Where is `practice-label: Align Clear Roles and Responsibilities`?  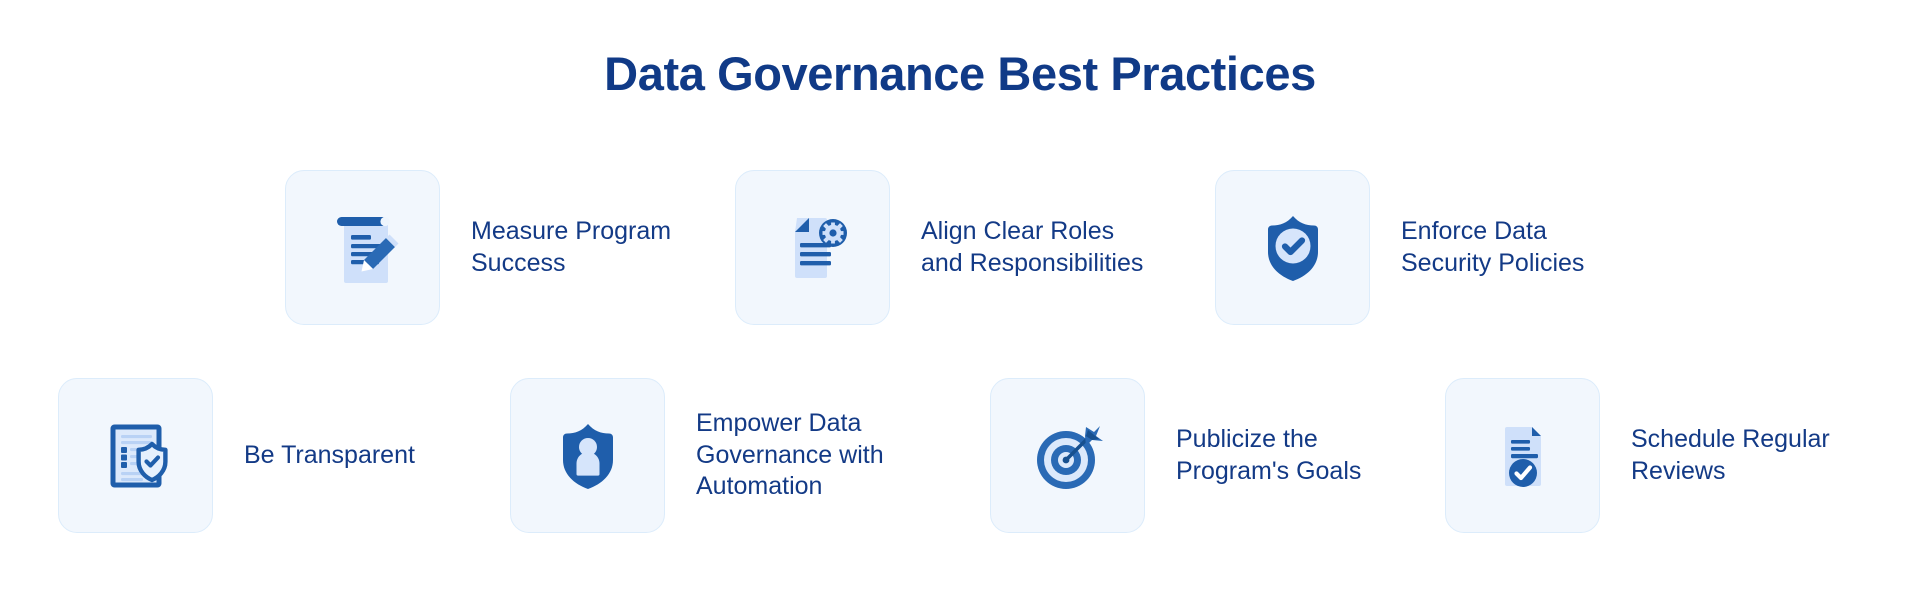
practice-label: Align Clear Roles and Responsibilities is located at coordinates (1032, 246).